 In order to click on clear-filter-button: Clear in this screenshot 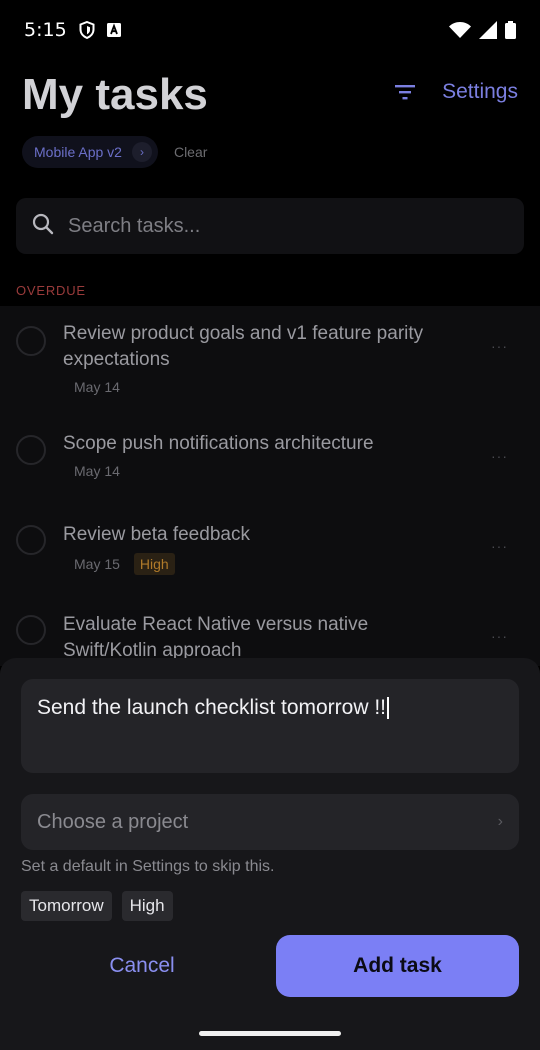, I will do `click(190, 152)`.